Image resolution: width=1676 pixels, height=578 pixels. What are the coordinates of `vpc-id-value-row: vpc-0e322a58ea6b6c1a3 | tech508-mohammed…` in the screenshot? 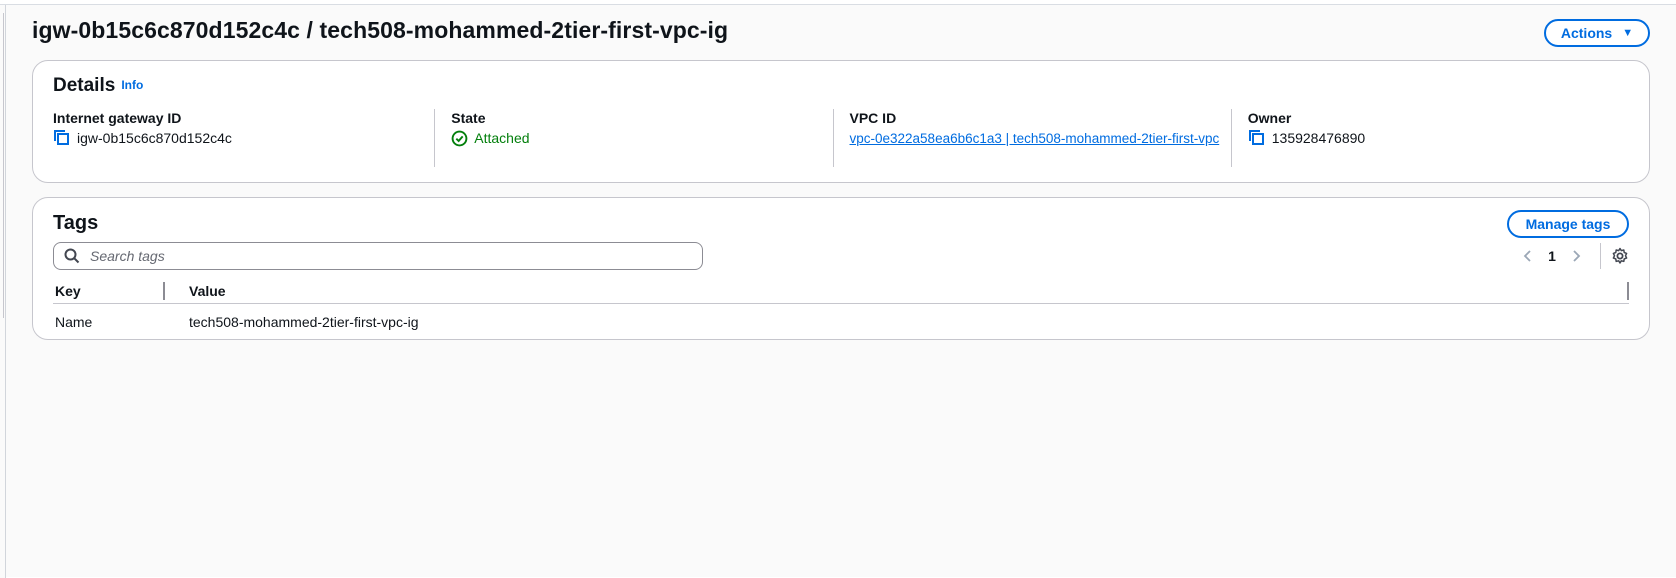 It's located at (1040, 138).